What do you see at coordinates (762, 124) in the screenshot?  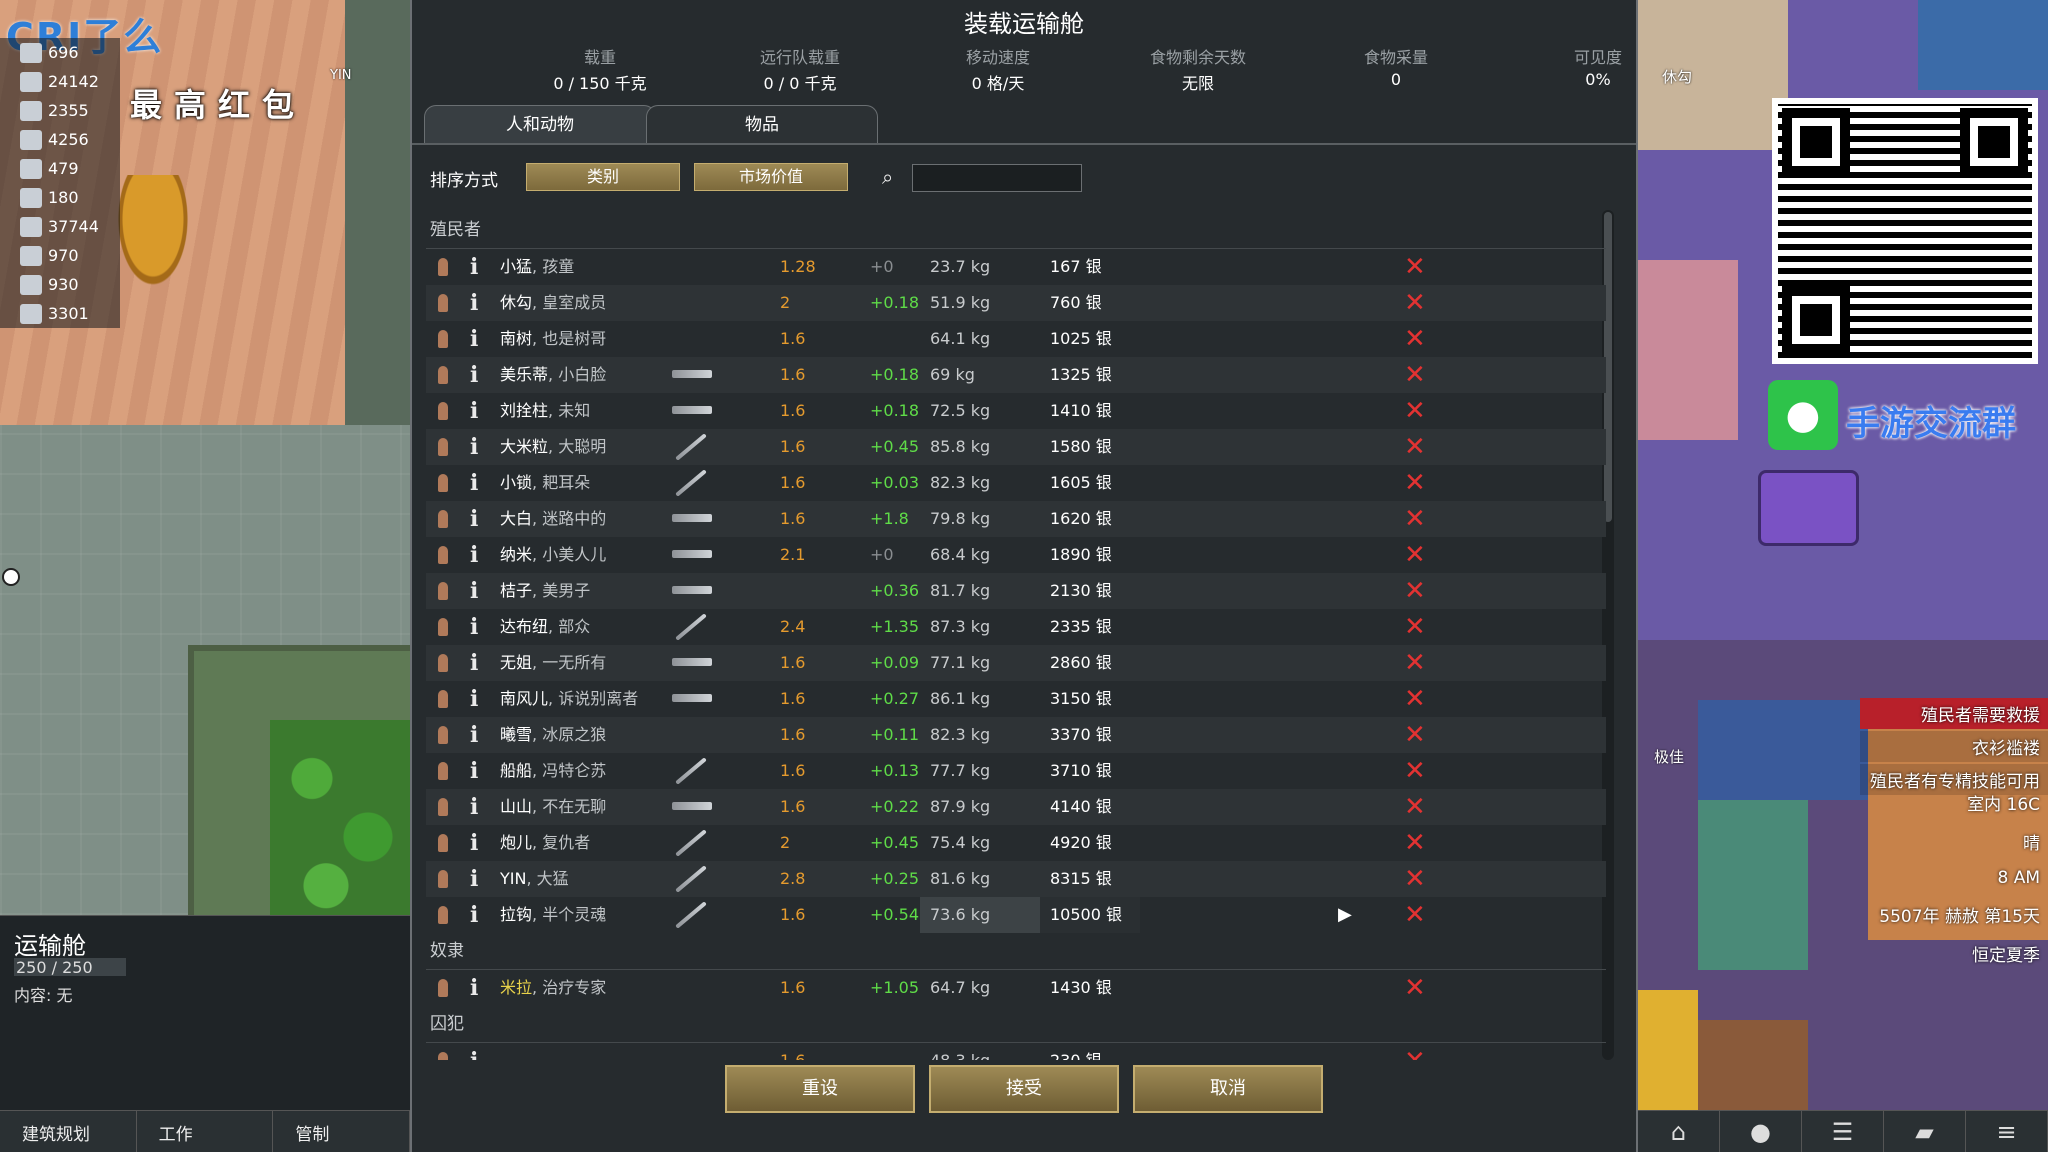 I see `tab-items: 物品` at bounding box center [762, 124].